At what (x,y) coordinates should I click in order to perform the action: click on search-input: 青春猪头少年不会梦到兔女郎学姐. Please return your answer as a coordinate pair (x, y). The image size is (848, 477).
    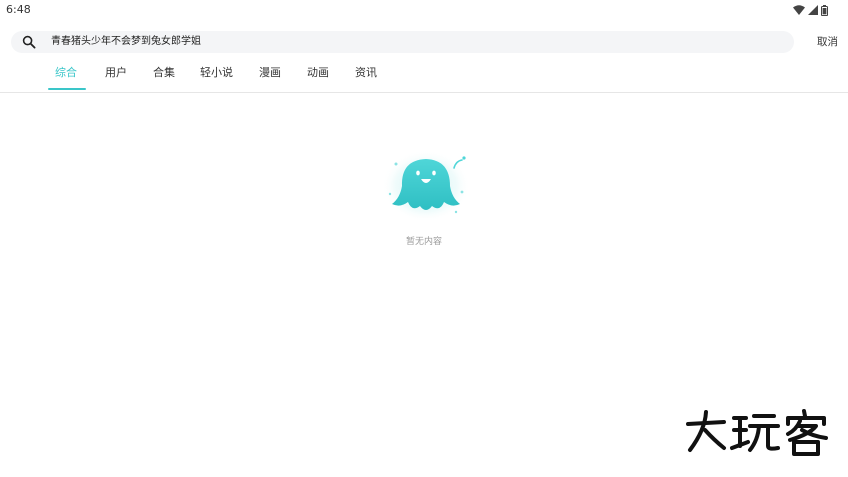
    Looking at the image, I should click on (126, 42).